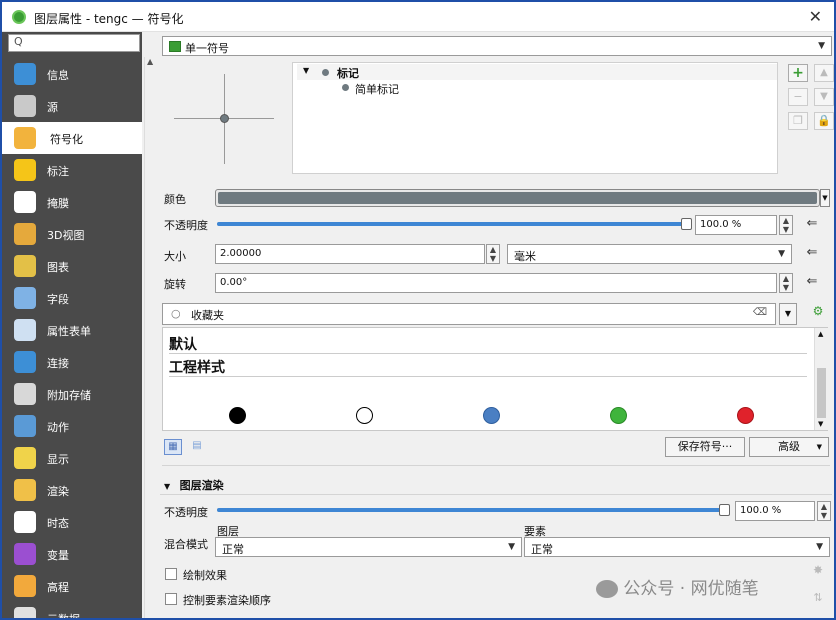  I want to click on sidebar-item-display: 显示, so click(72, 458).